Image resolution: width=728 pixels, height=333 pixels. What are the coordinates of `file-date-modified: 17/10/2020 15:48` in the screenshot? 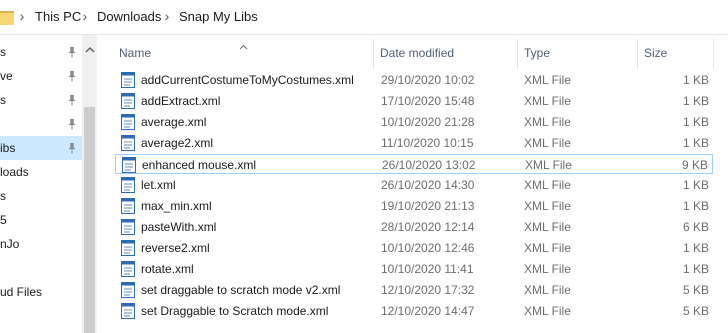 It's located at (428, 101).